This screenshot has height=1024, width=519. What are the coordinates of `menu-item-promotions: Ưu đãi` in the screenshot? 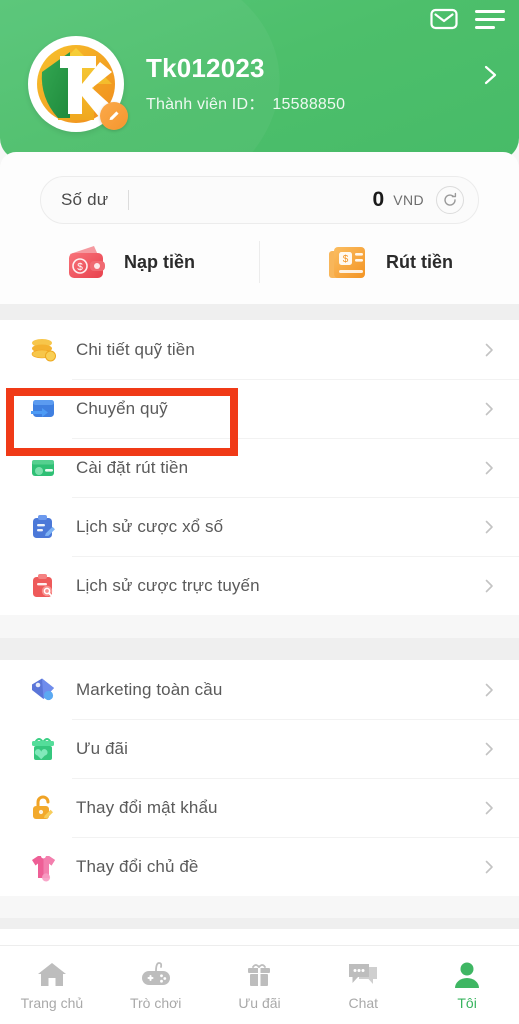 It's located at (259, 748).